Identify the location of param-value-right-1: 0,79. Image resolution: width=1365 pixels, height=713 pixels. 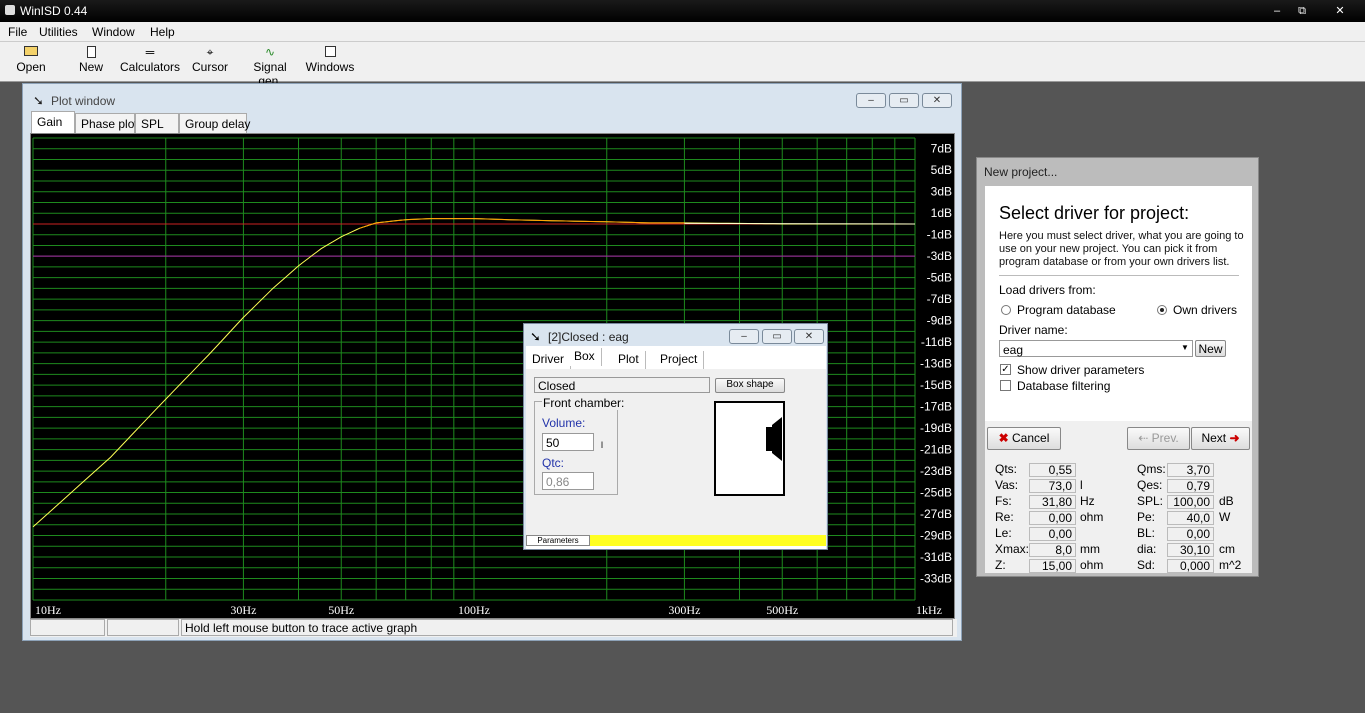
(1190, 486).